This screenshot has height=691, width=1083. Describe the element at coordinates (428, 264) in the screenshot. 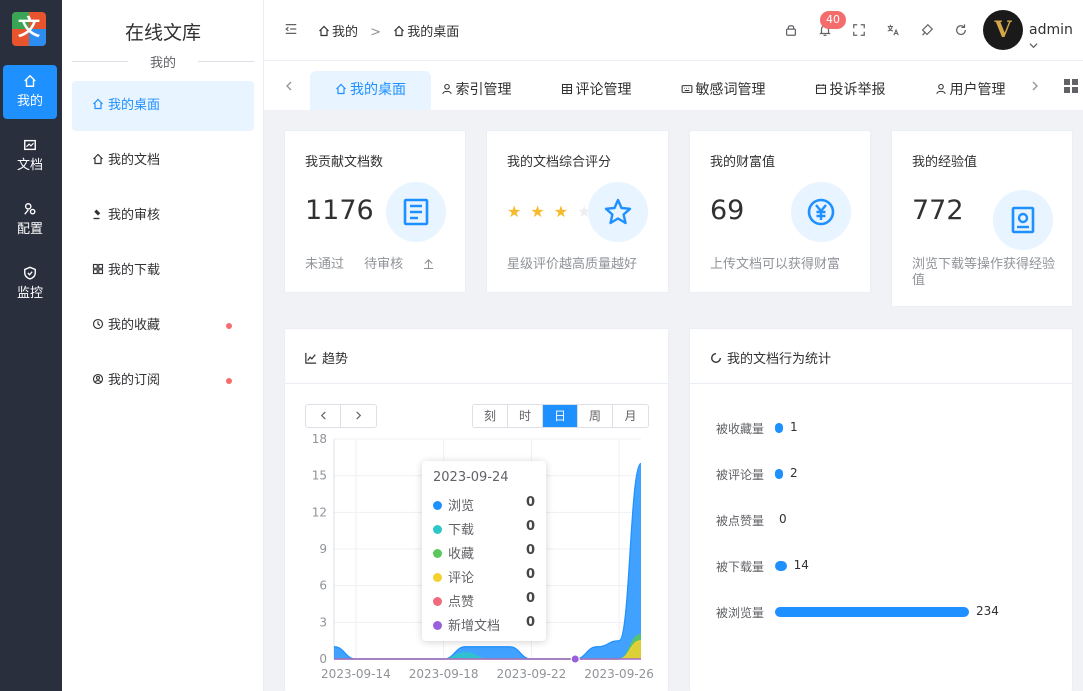

I see `arrow-up-icon` at that location.